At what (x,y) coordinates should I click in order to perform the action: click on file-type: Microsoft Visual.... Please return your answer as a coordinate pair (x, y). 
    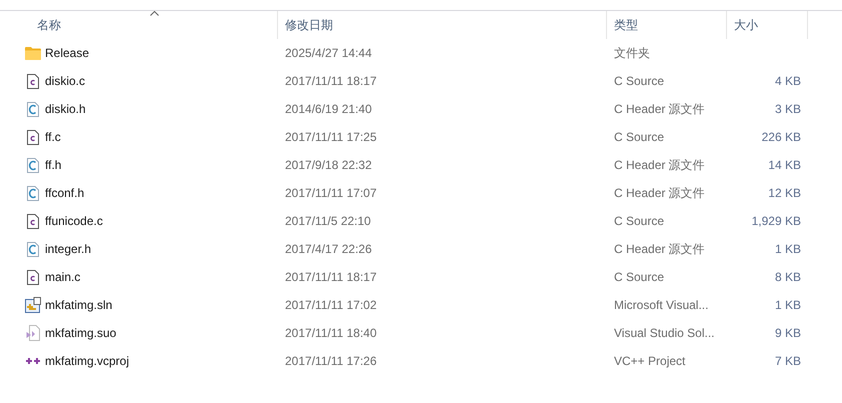
    Looking at the image, I should click on (661, 305).